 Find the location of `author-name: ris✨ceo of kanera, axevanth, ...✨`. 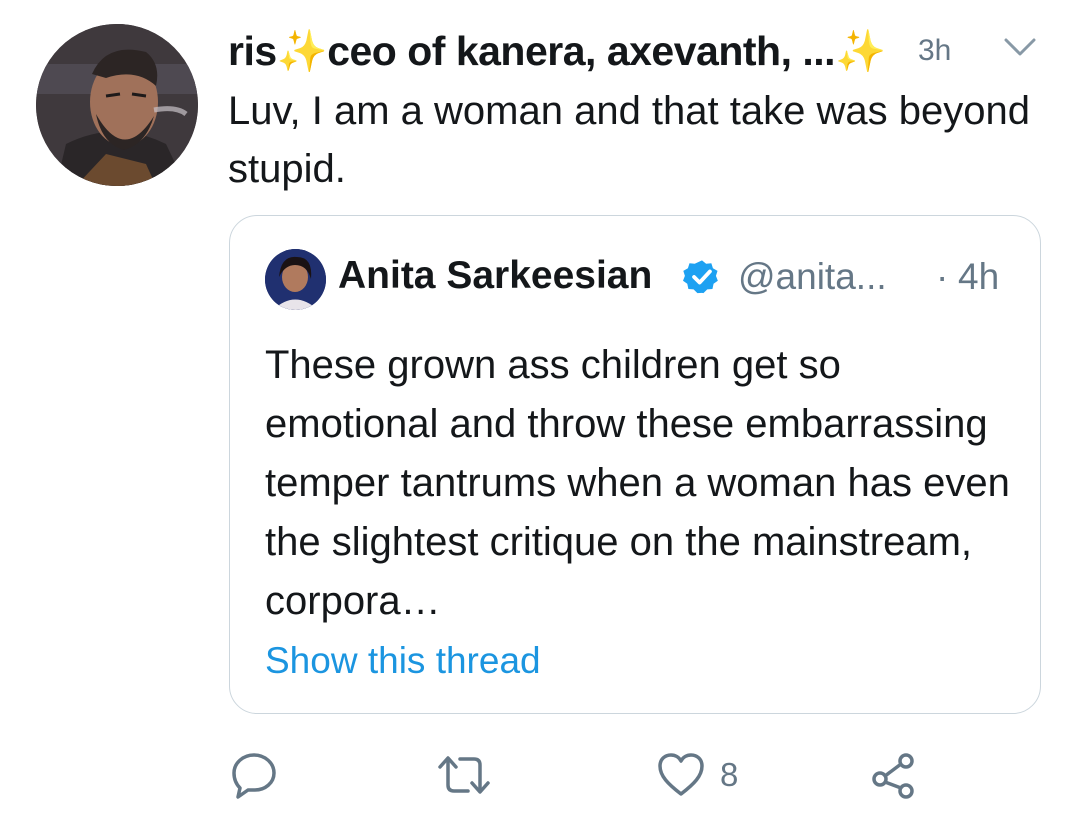

author-name: ris✨ceo of kanera, axevanth, ...✨ is located at coordinates (557, 52).